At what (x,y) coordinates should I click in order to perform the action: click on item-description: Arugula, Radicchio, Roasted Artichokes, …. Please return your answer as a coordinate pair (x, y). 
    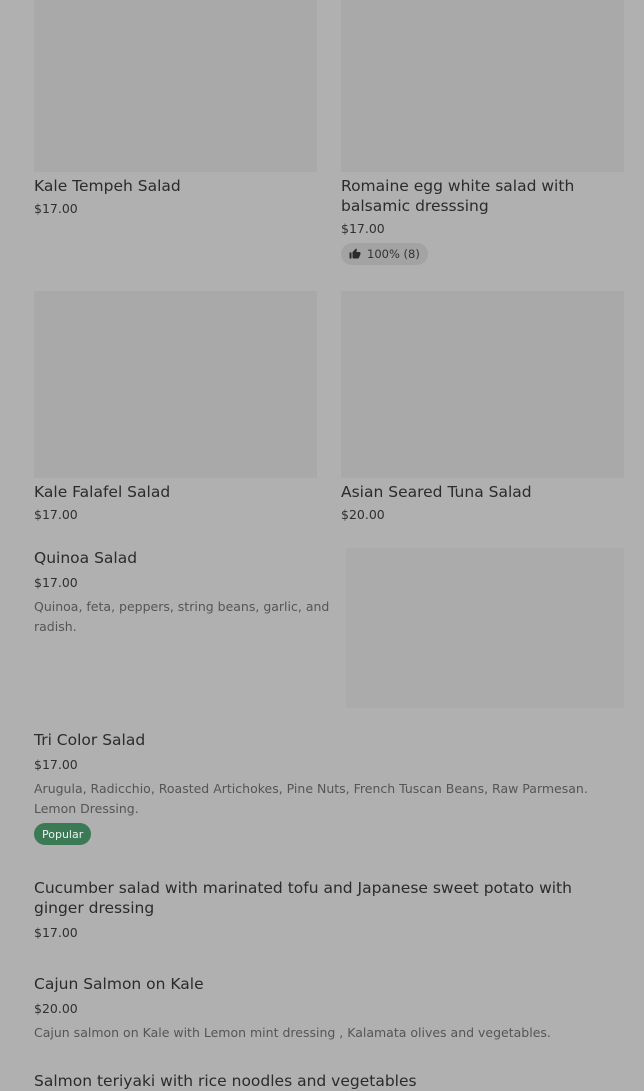
    Looking at the image, I should click on (311, 798).